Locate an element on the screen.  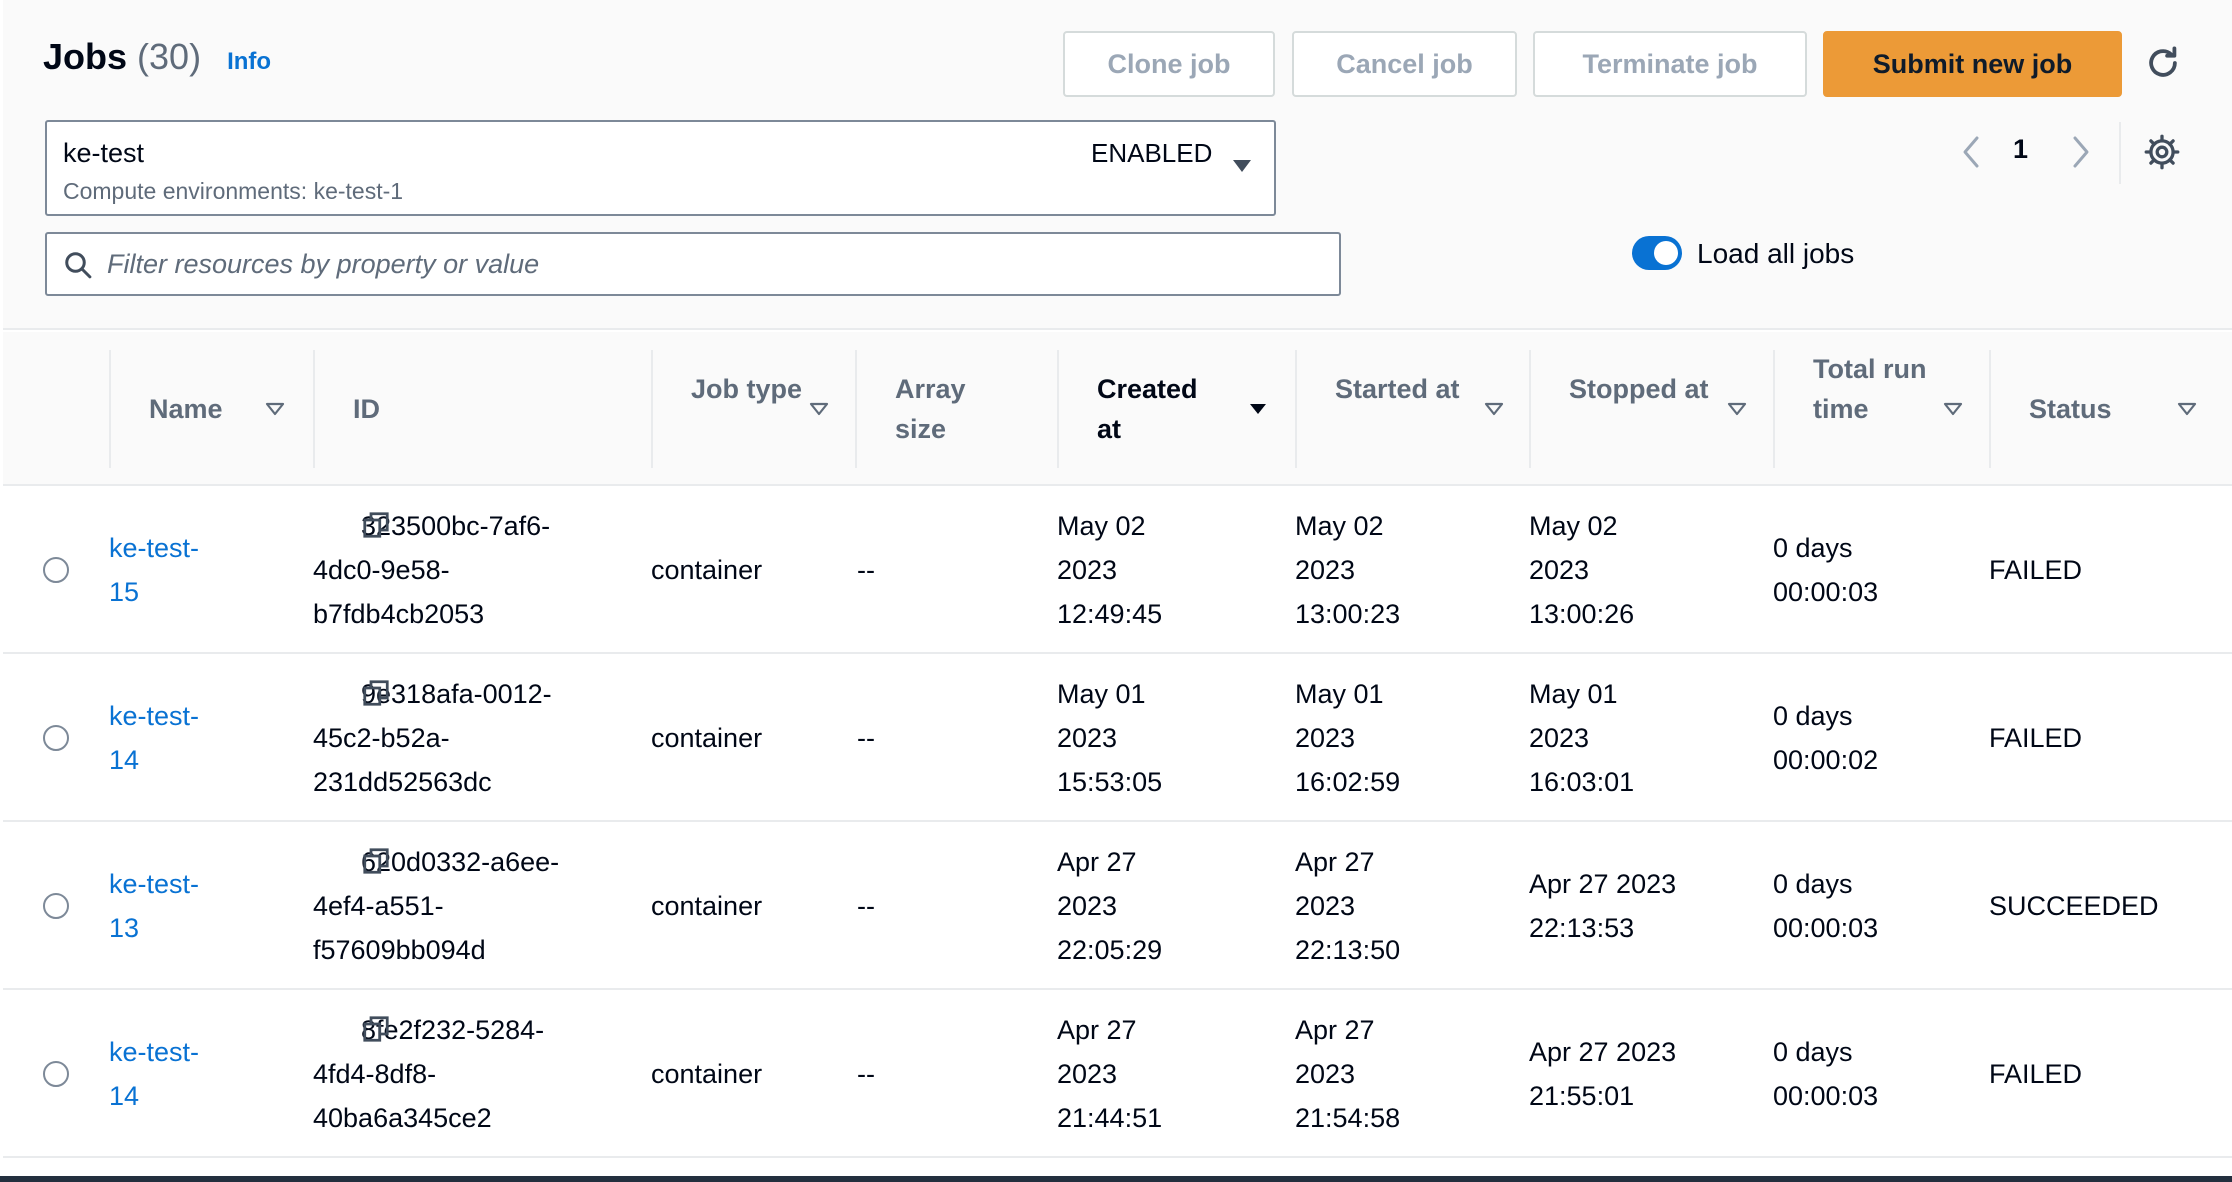
column-header-status: Status is located at coordinates (2099, 409).